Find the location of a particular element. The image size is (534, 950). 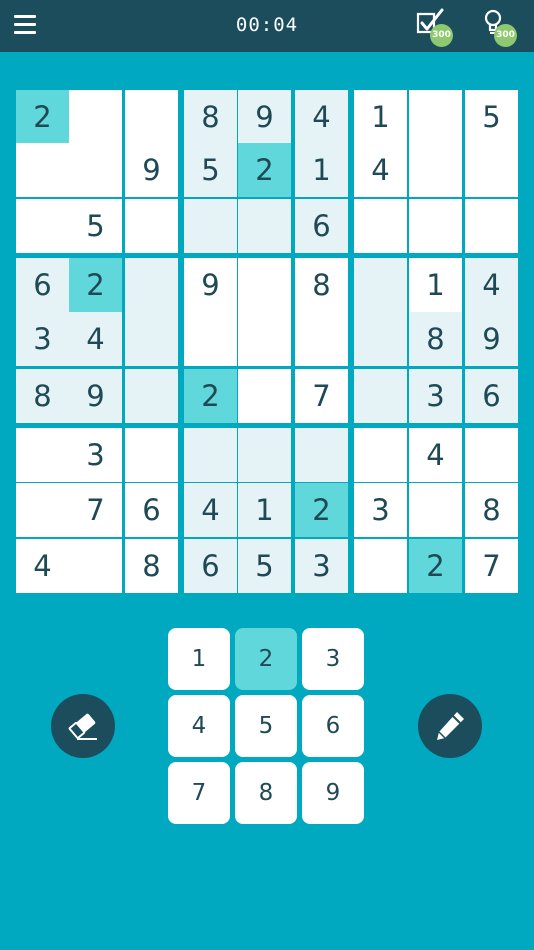

number-key-1: 1 is located at coordinates (199, 659).